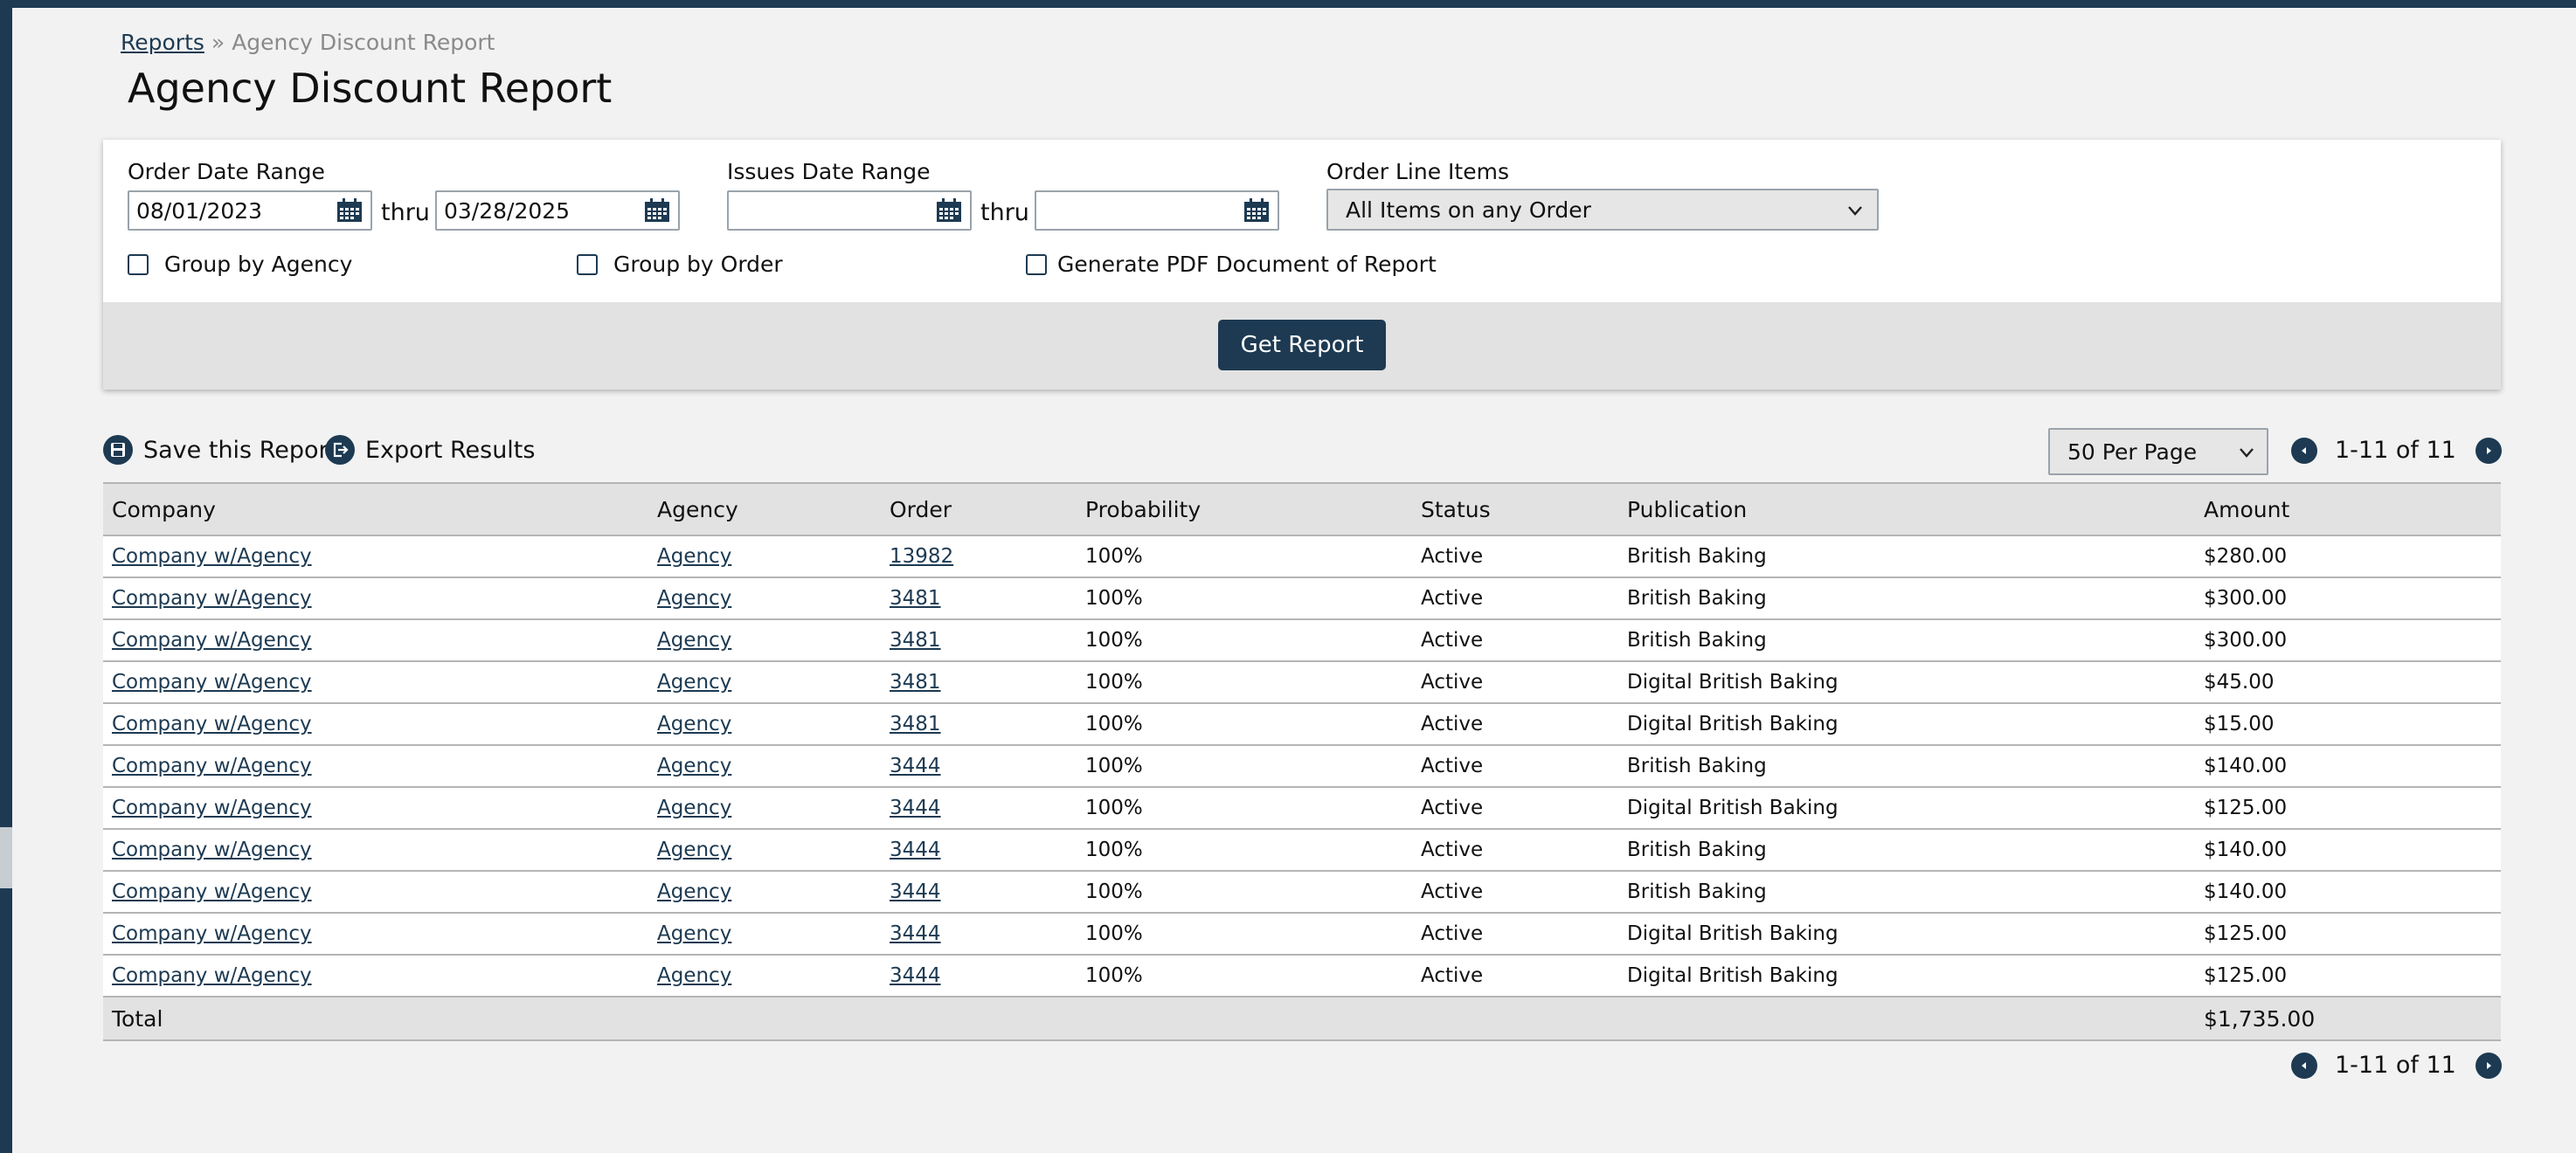  What do you see at coordinates (375, 509) in the screenshot?
I see `column-header-company: Company` at bounding box center [375, 509].